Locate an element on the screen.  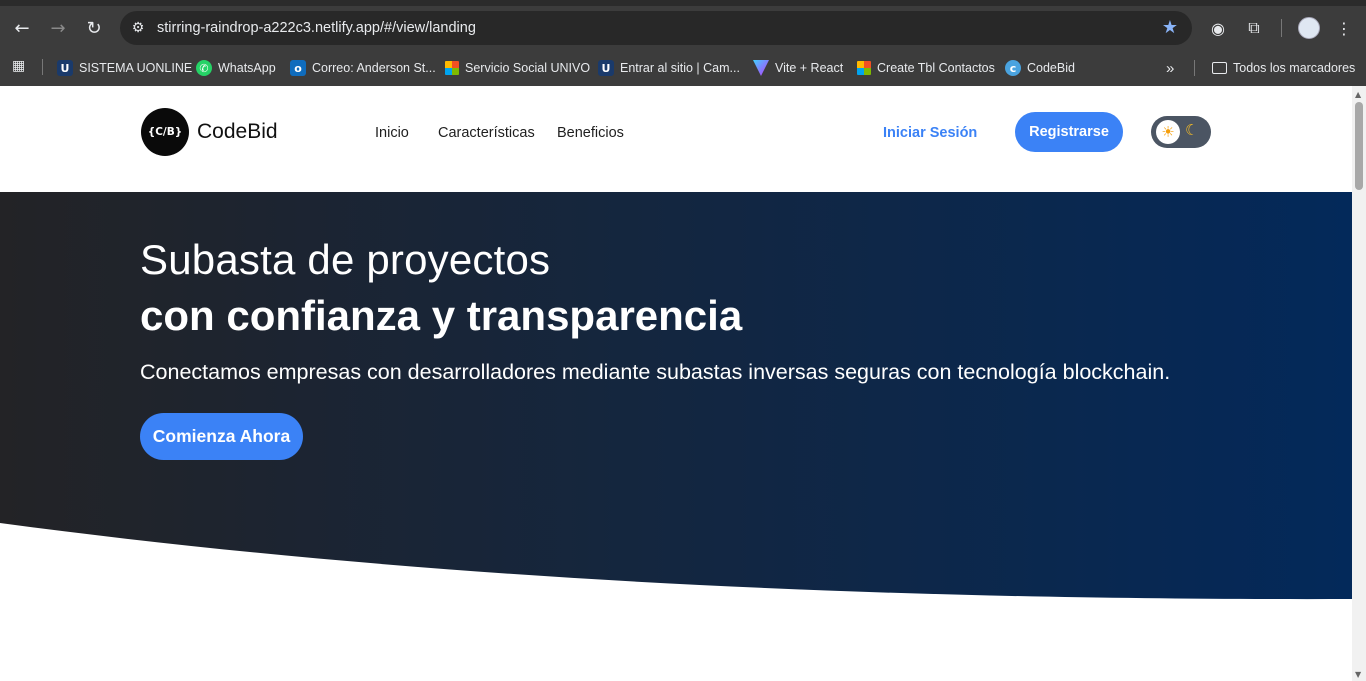
site-info-icon: ⚙ is located at coordinates (138, 28).